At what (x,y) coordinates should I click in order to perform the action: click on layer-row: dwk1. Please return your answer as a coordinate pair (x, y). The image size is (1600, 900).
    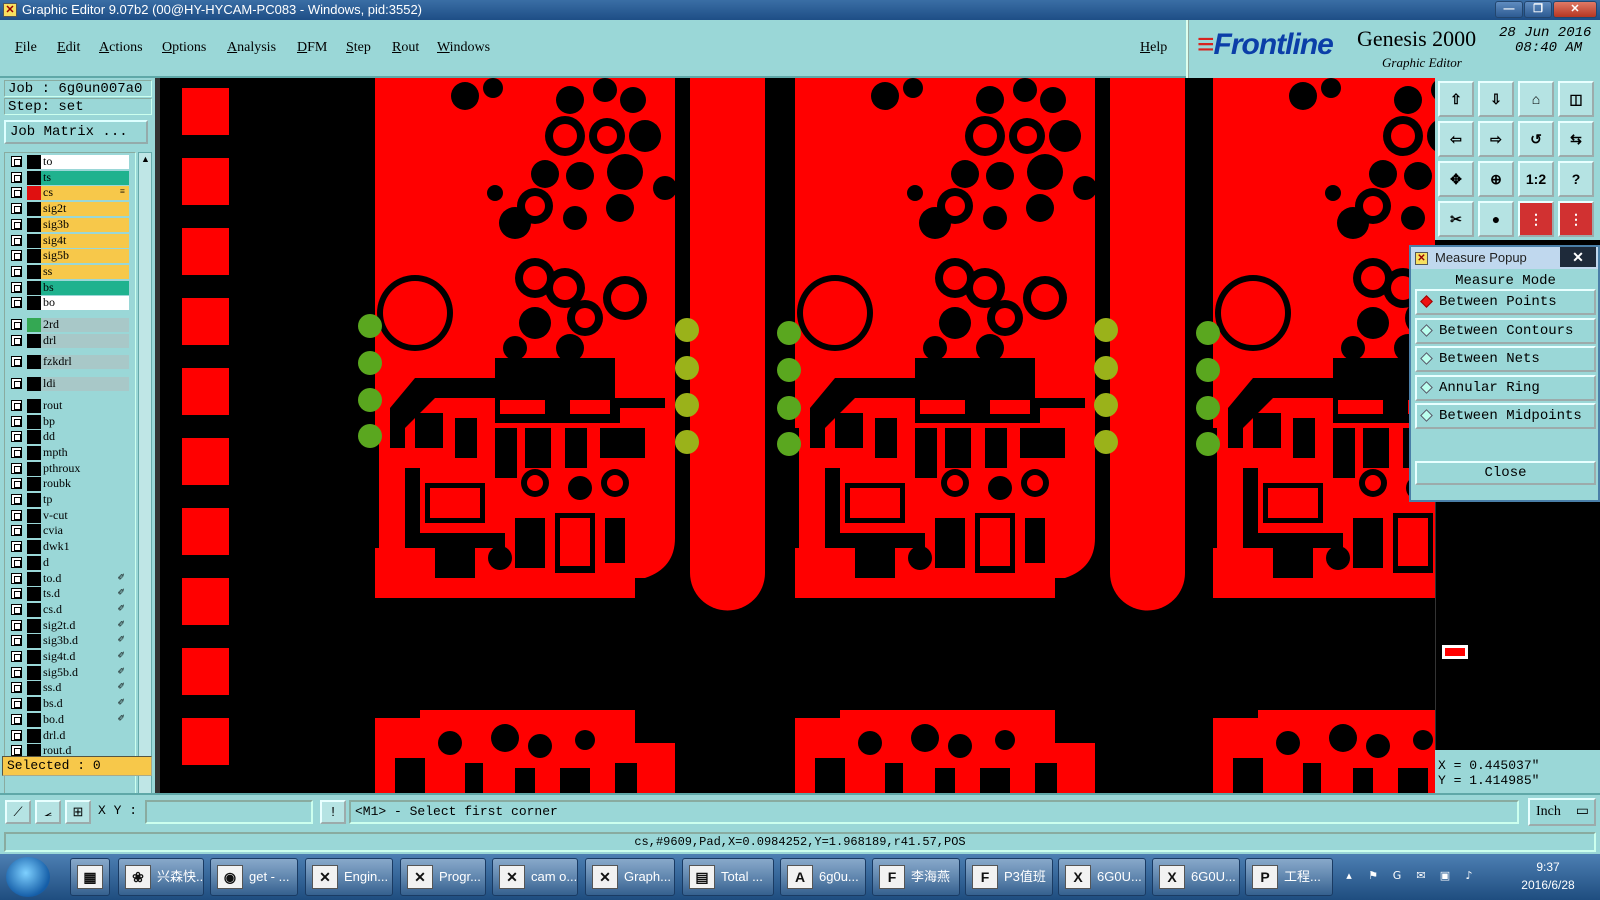
    Looking at the image, I should click on (68, 547).